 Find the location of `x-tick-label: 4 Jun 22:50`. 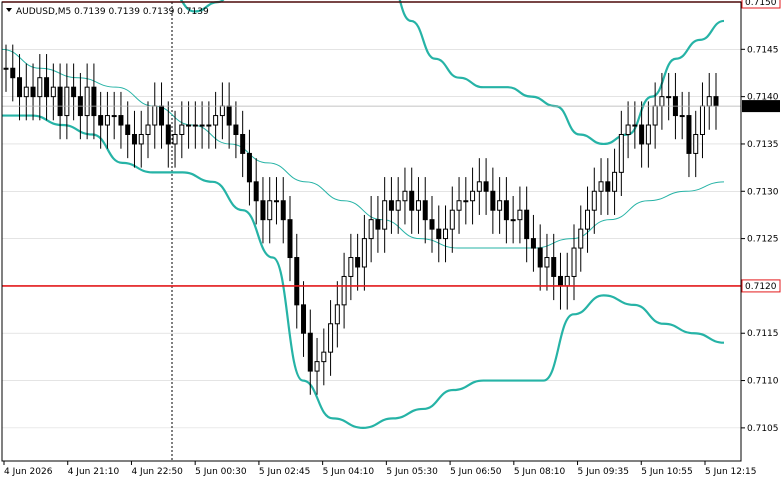

x-tick-label: 4 Jun 22:50 is located at coordinates (157, 472).